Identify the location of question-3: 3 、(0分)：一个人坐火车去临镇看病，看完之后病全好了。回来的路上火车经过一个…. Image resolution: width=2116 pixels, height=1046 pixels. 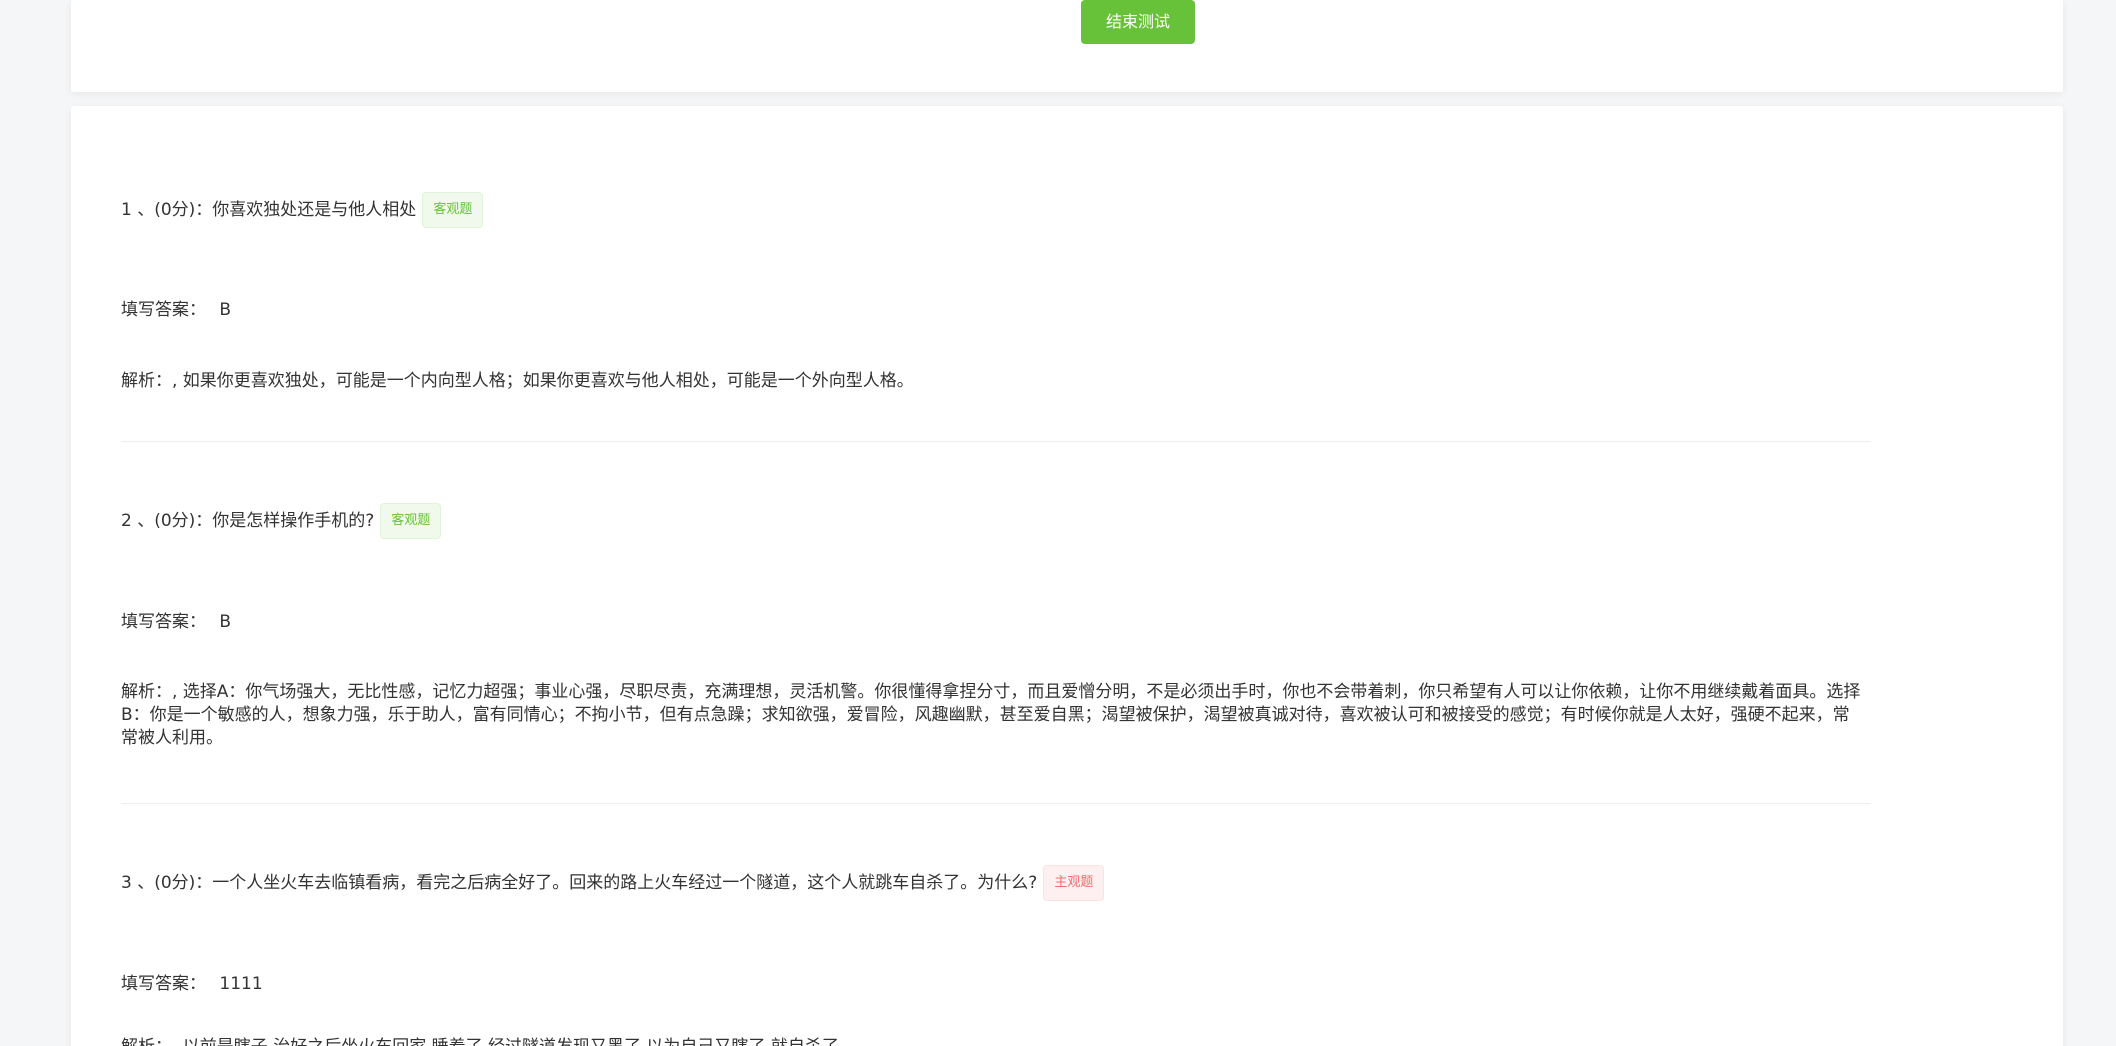
(996, 883).